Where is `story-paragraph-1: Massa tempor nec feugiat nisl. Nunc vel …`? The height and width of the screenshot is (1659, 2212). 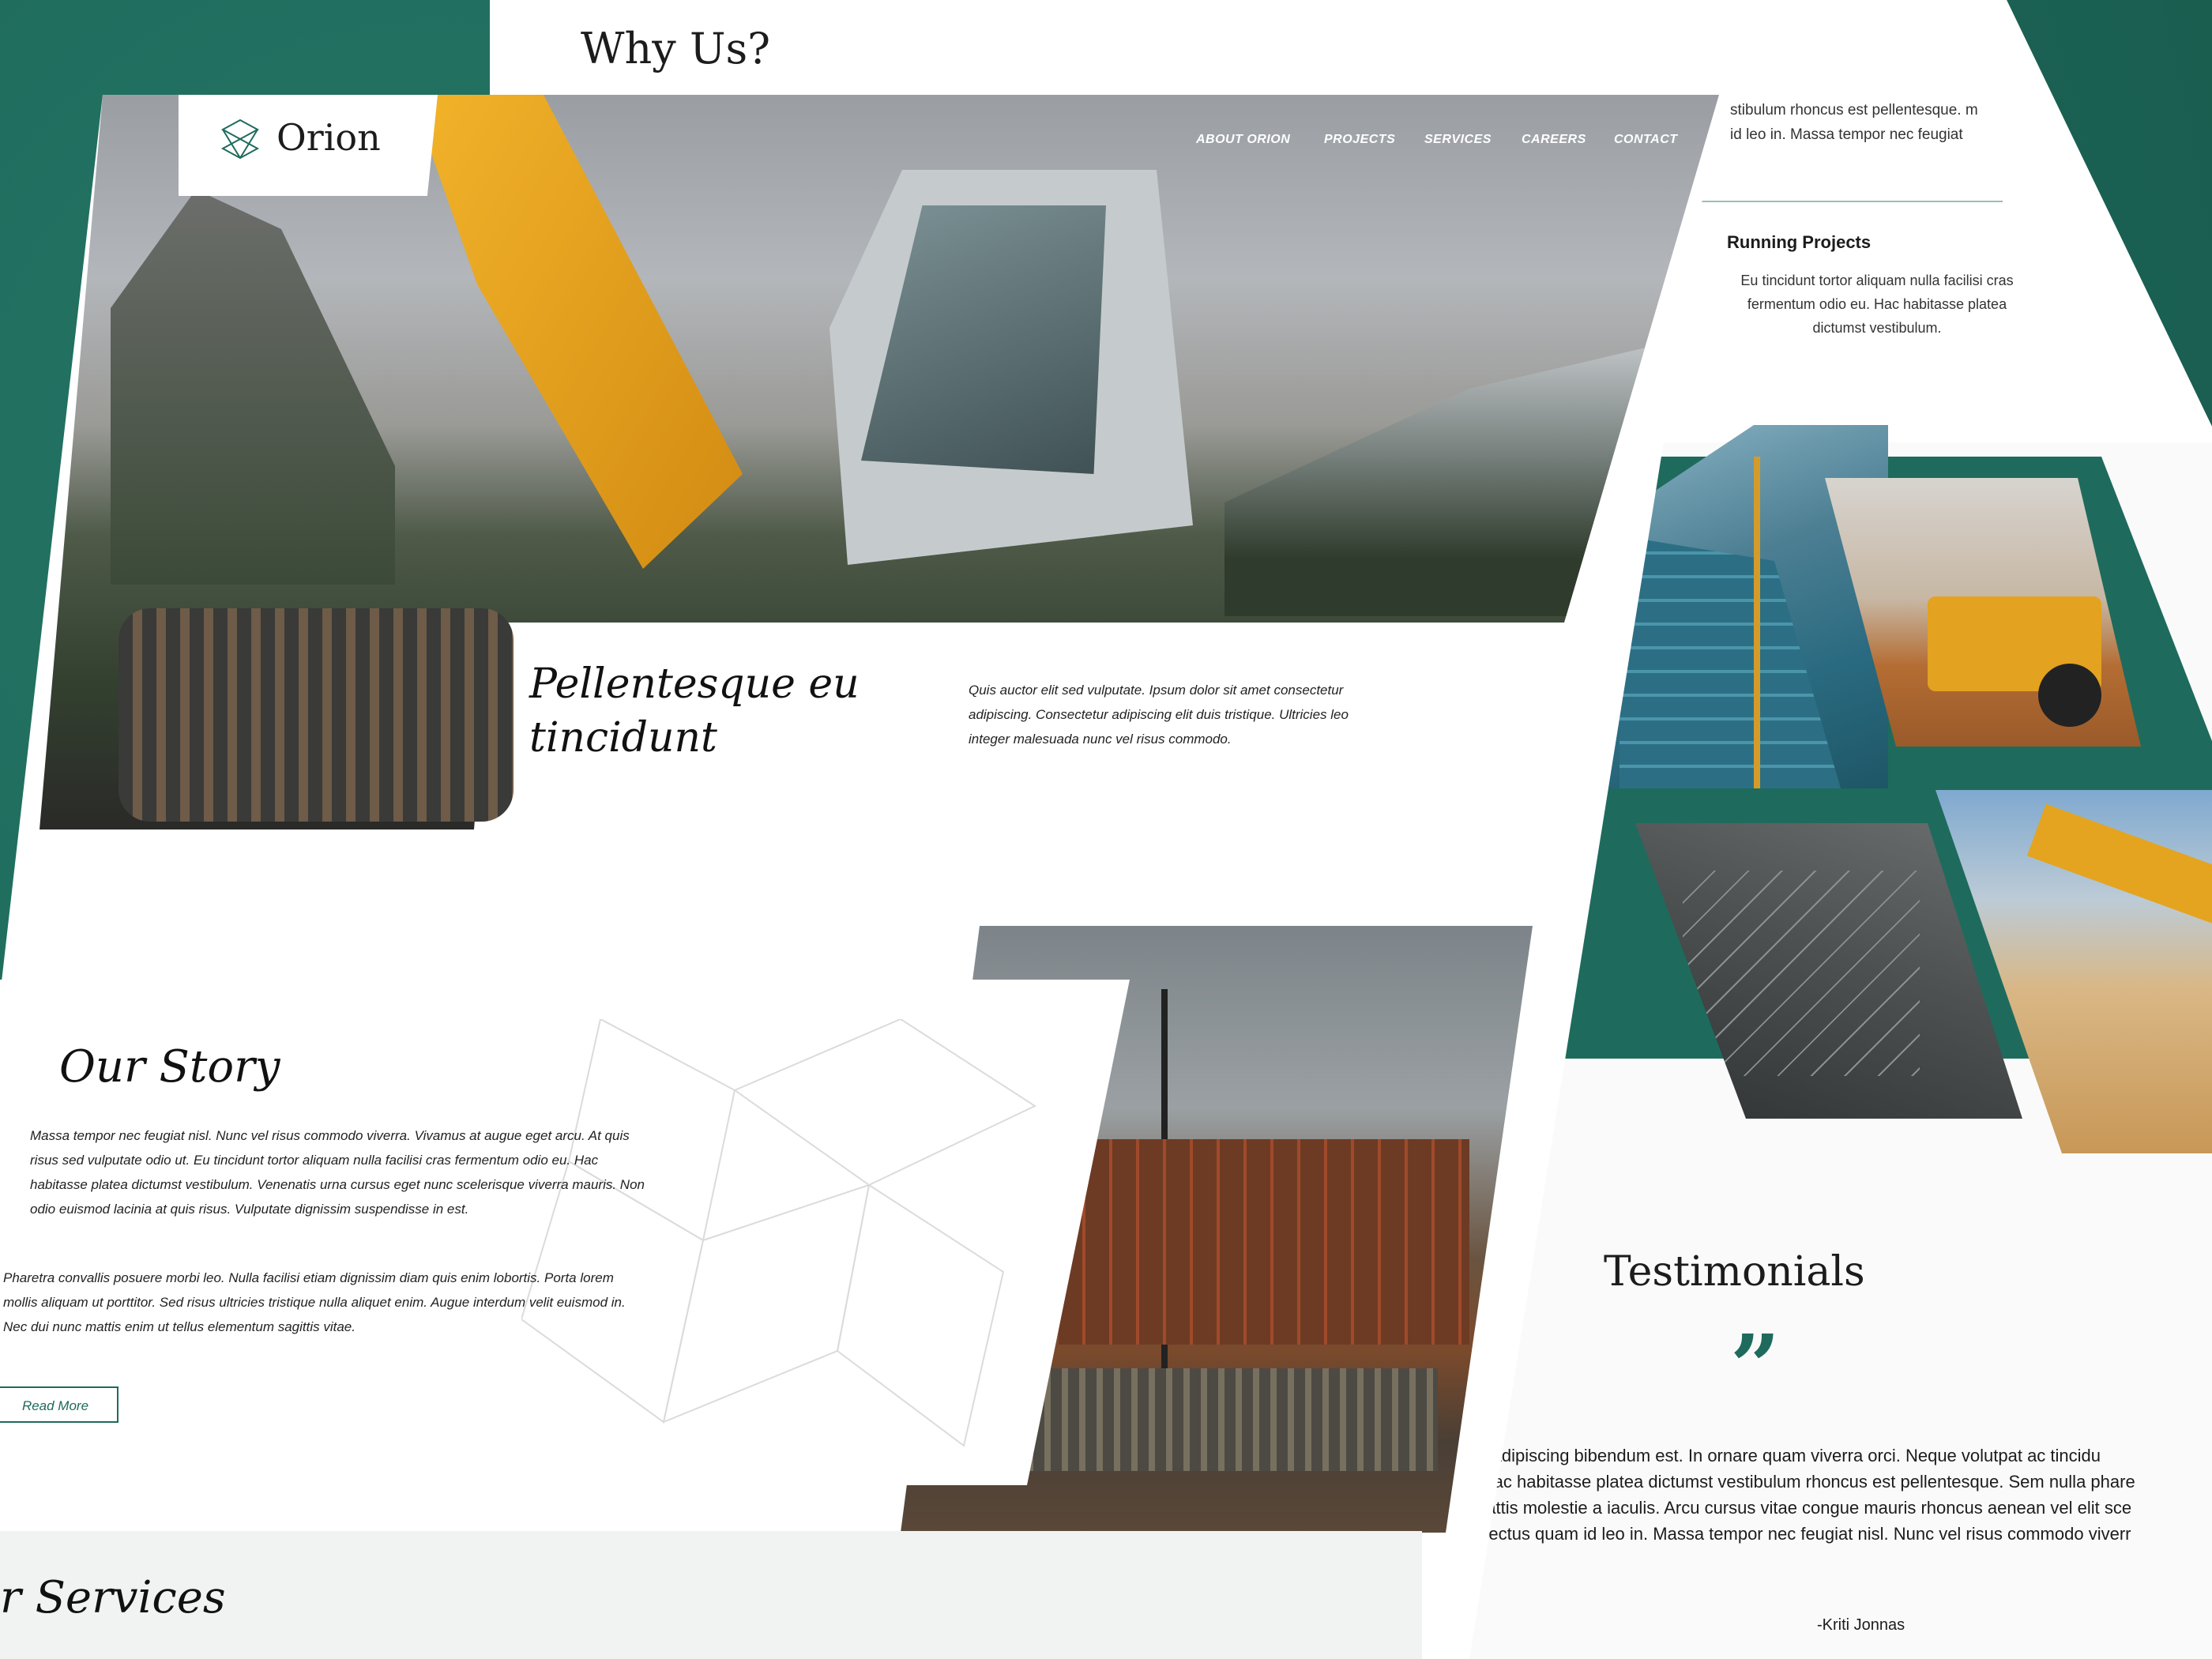
story-paragraph-1: Massa tempor nec feugiat nisl. Nunc vel … is located at coordinates (337, 1173).